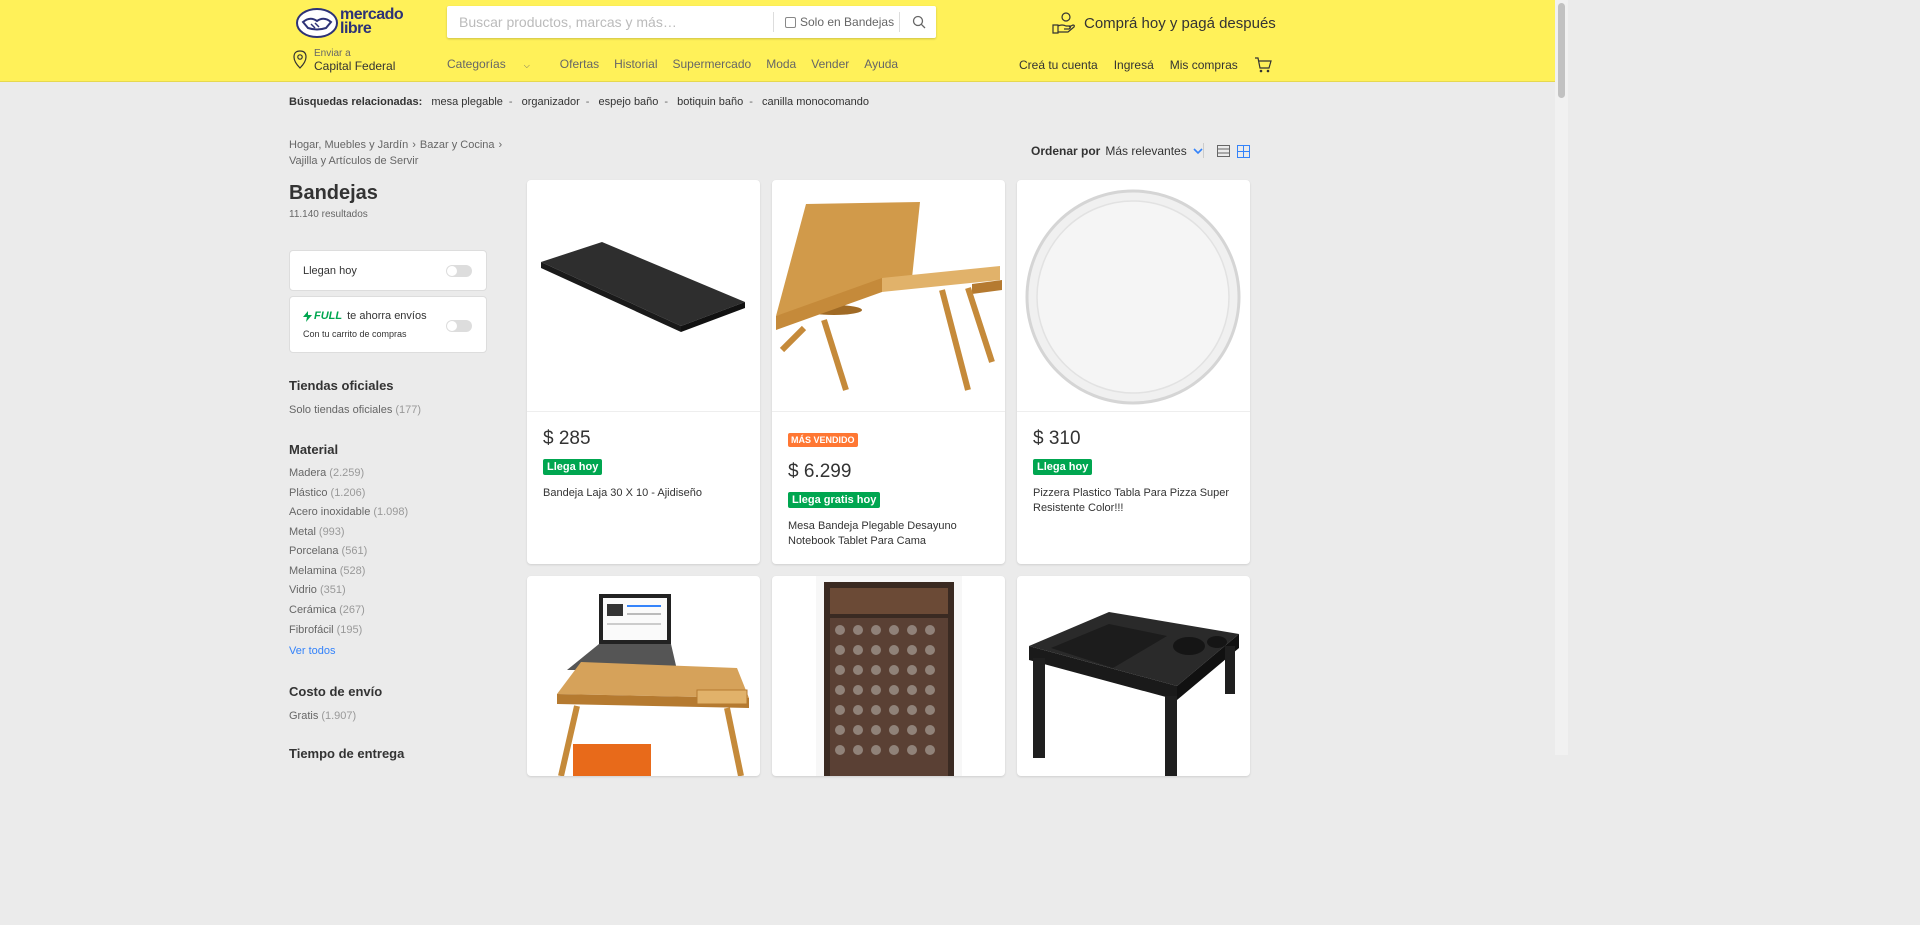 The image size is (1920, 925). Describe the element at coordinates (834, 500) in the screenshot. I see `delivery-badge: Llega gratis hoy` at that location.